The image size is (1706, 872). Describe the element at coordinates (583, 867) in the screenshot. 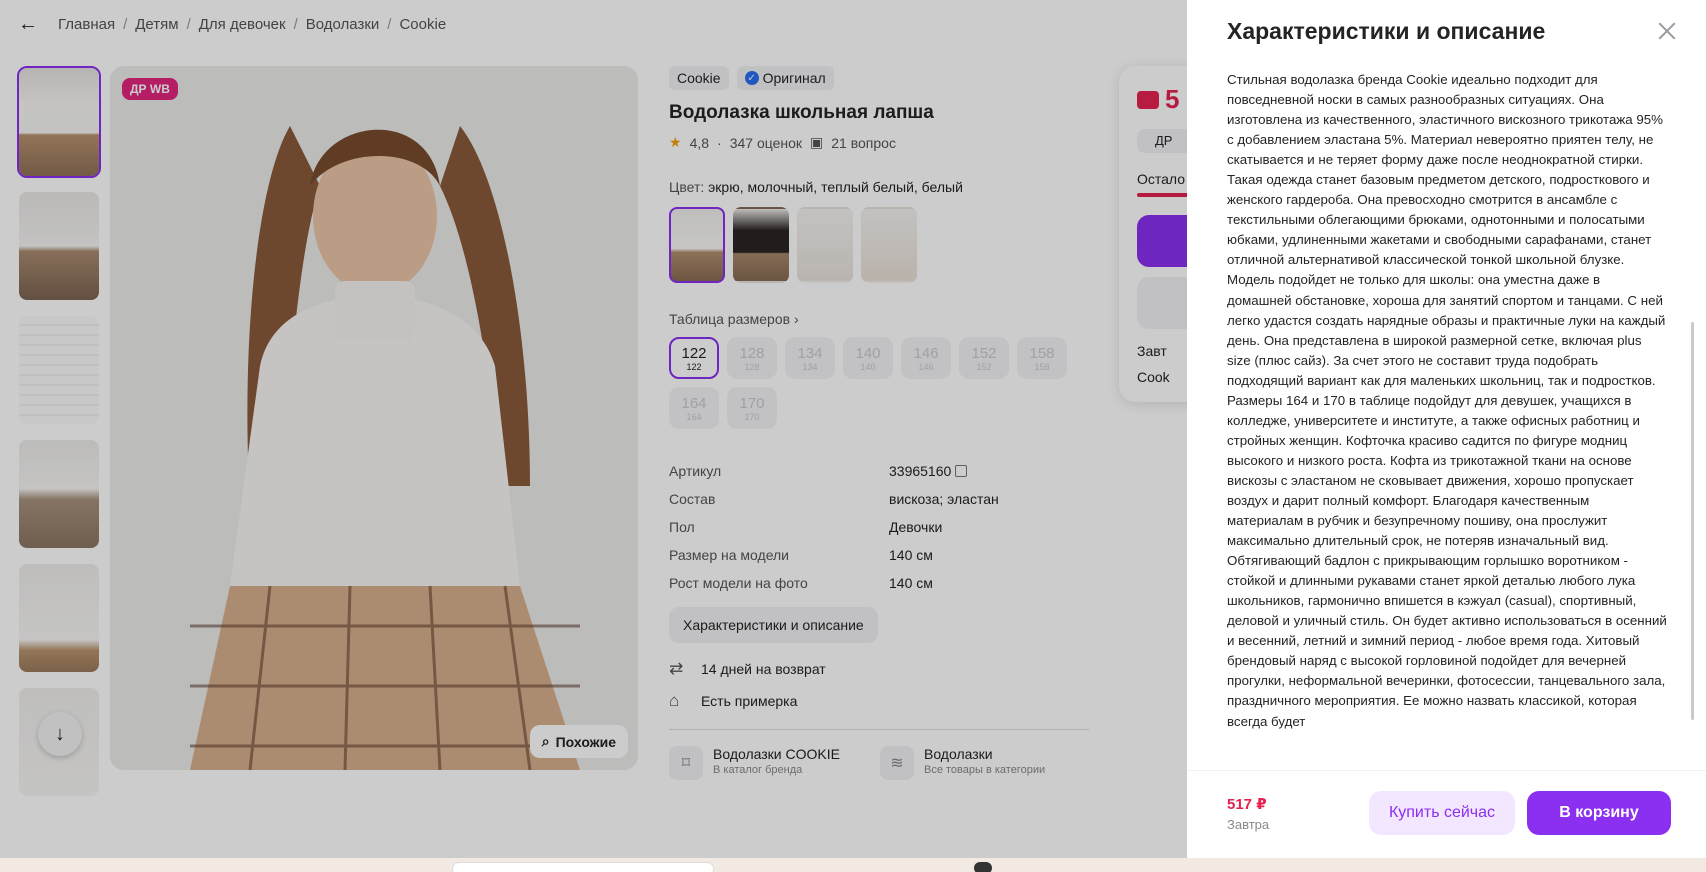

I see `taskbar-search` at that location.